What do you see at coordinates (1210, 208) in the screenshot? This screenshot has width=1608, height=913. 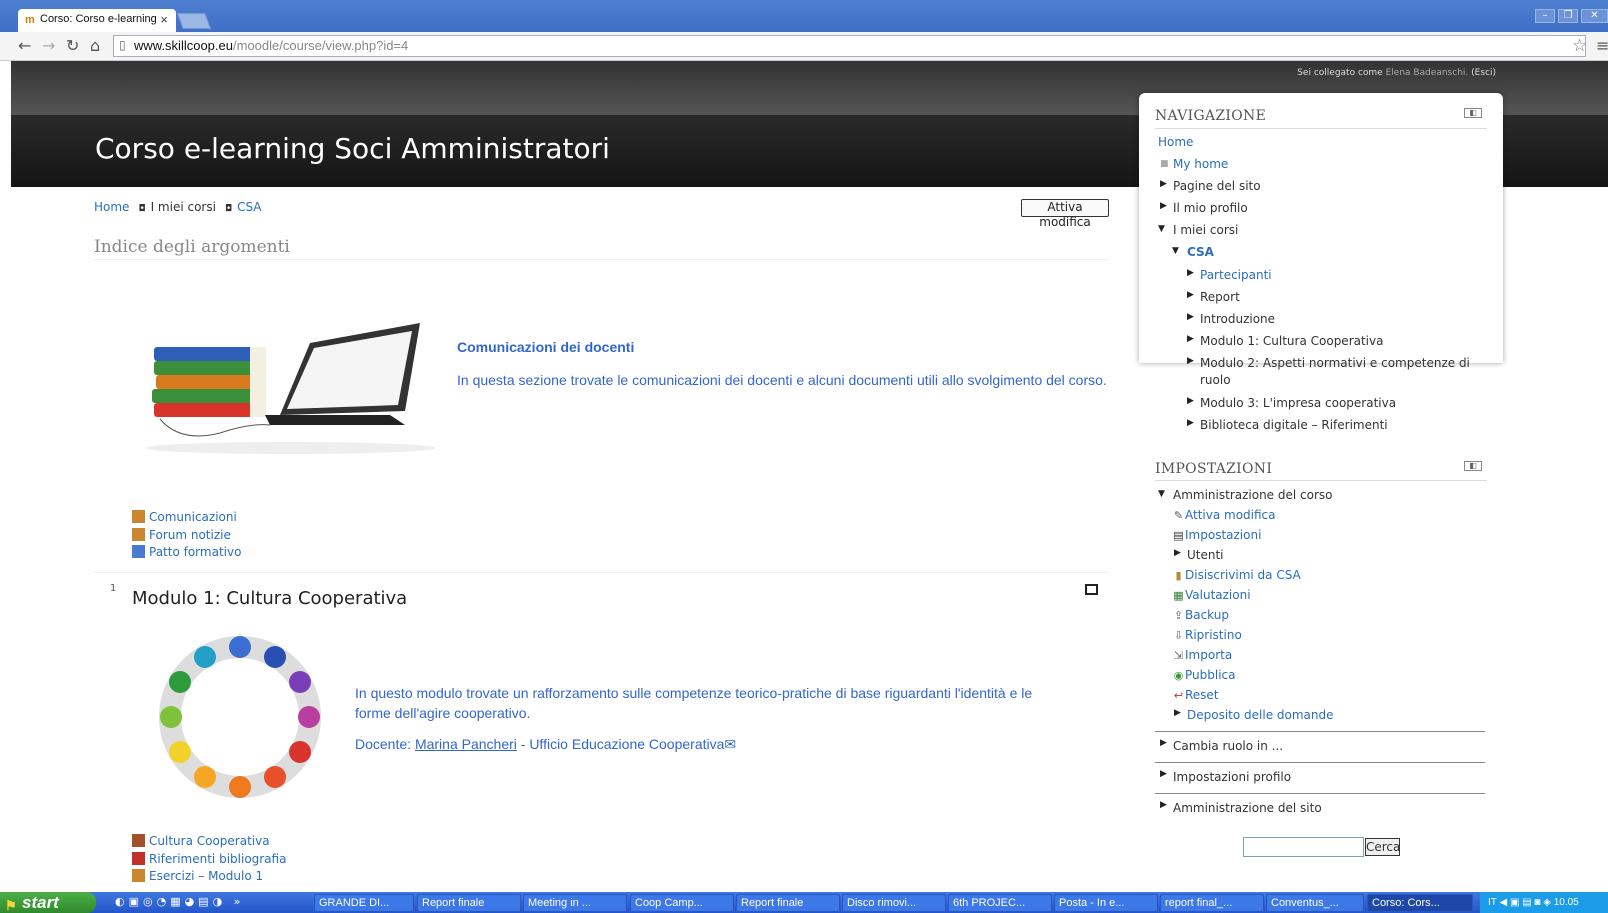 I see `nav-my-profile: Il mio profilo` at bounding box center [1210, 208].